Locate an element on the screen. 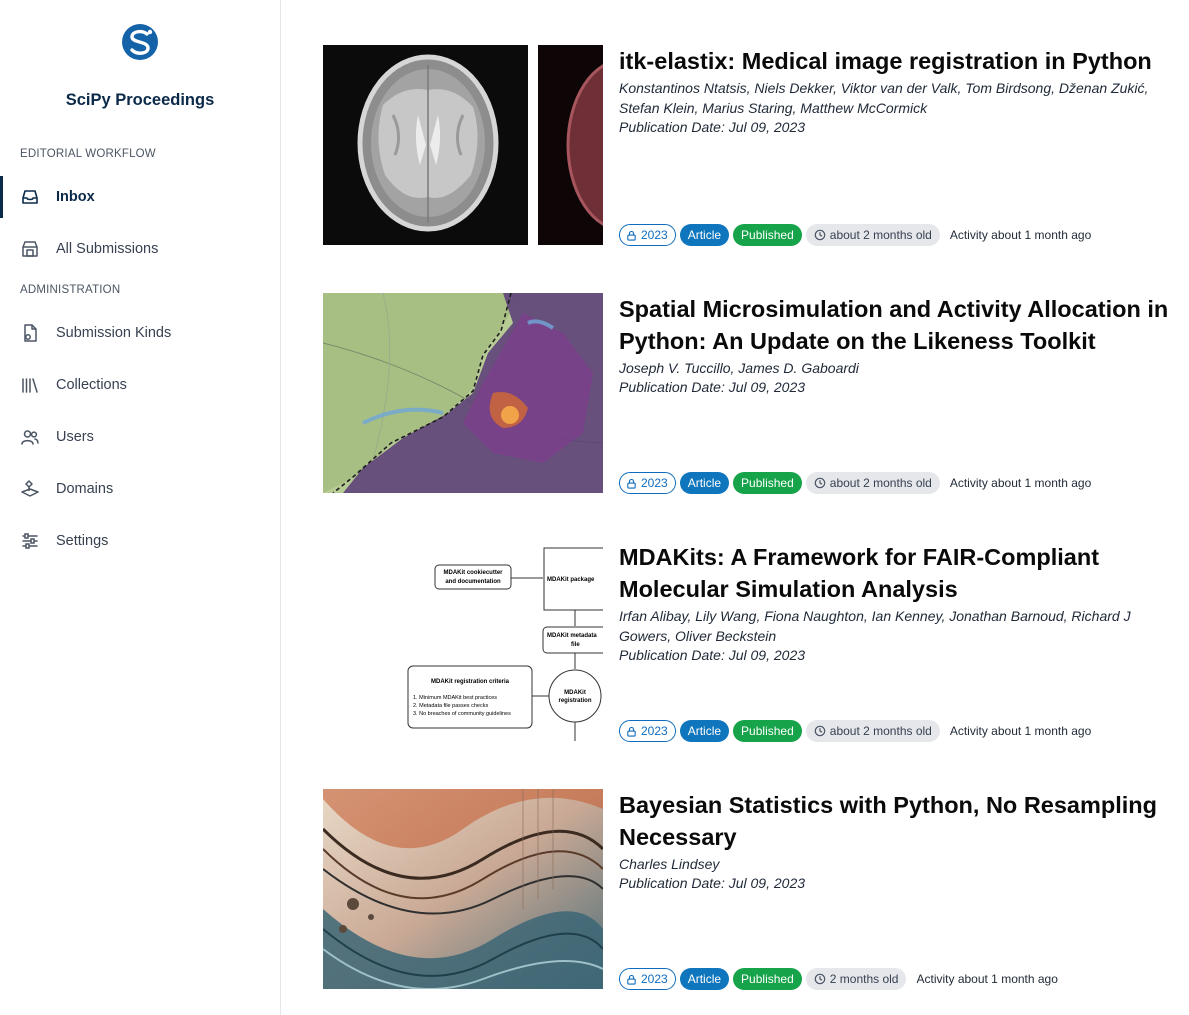 The width and height of the screenshot is (1189, 1015). users-icon is located at coordinates (30, 437).